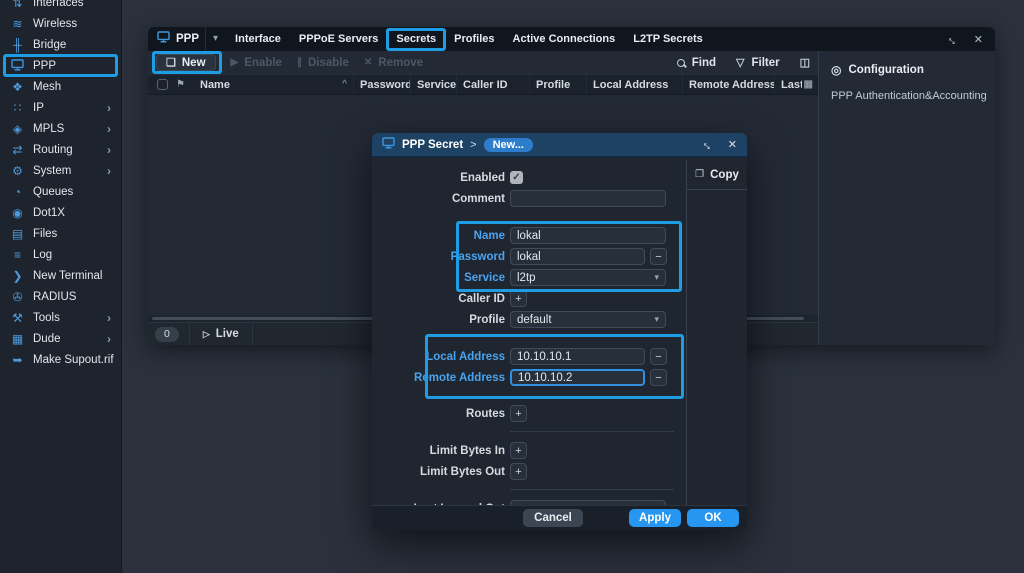 Image resolution: width=1024 pixels, height=573 pixels. Describe the element at coordinates (60, 44) in the screenshot. I see `sidebar-item-bridge: ╫ Bridge` at that location.